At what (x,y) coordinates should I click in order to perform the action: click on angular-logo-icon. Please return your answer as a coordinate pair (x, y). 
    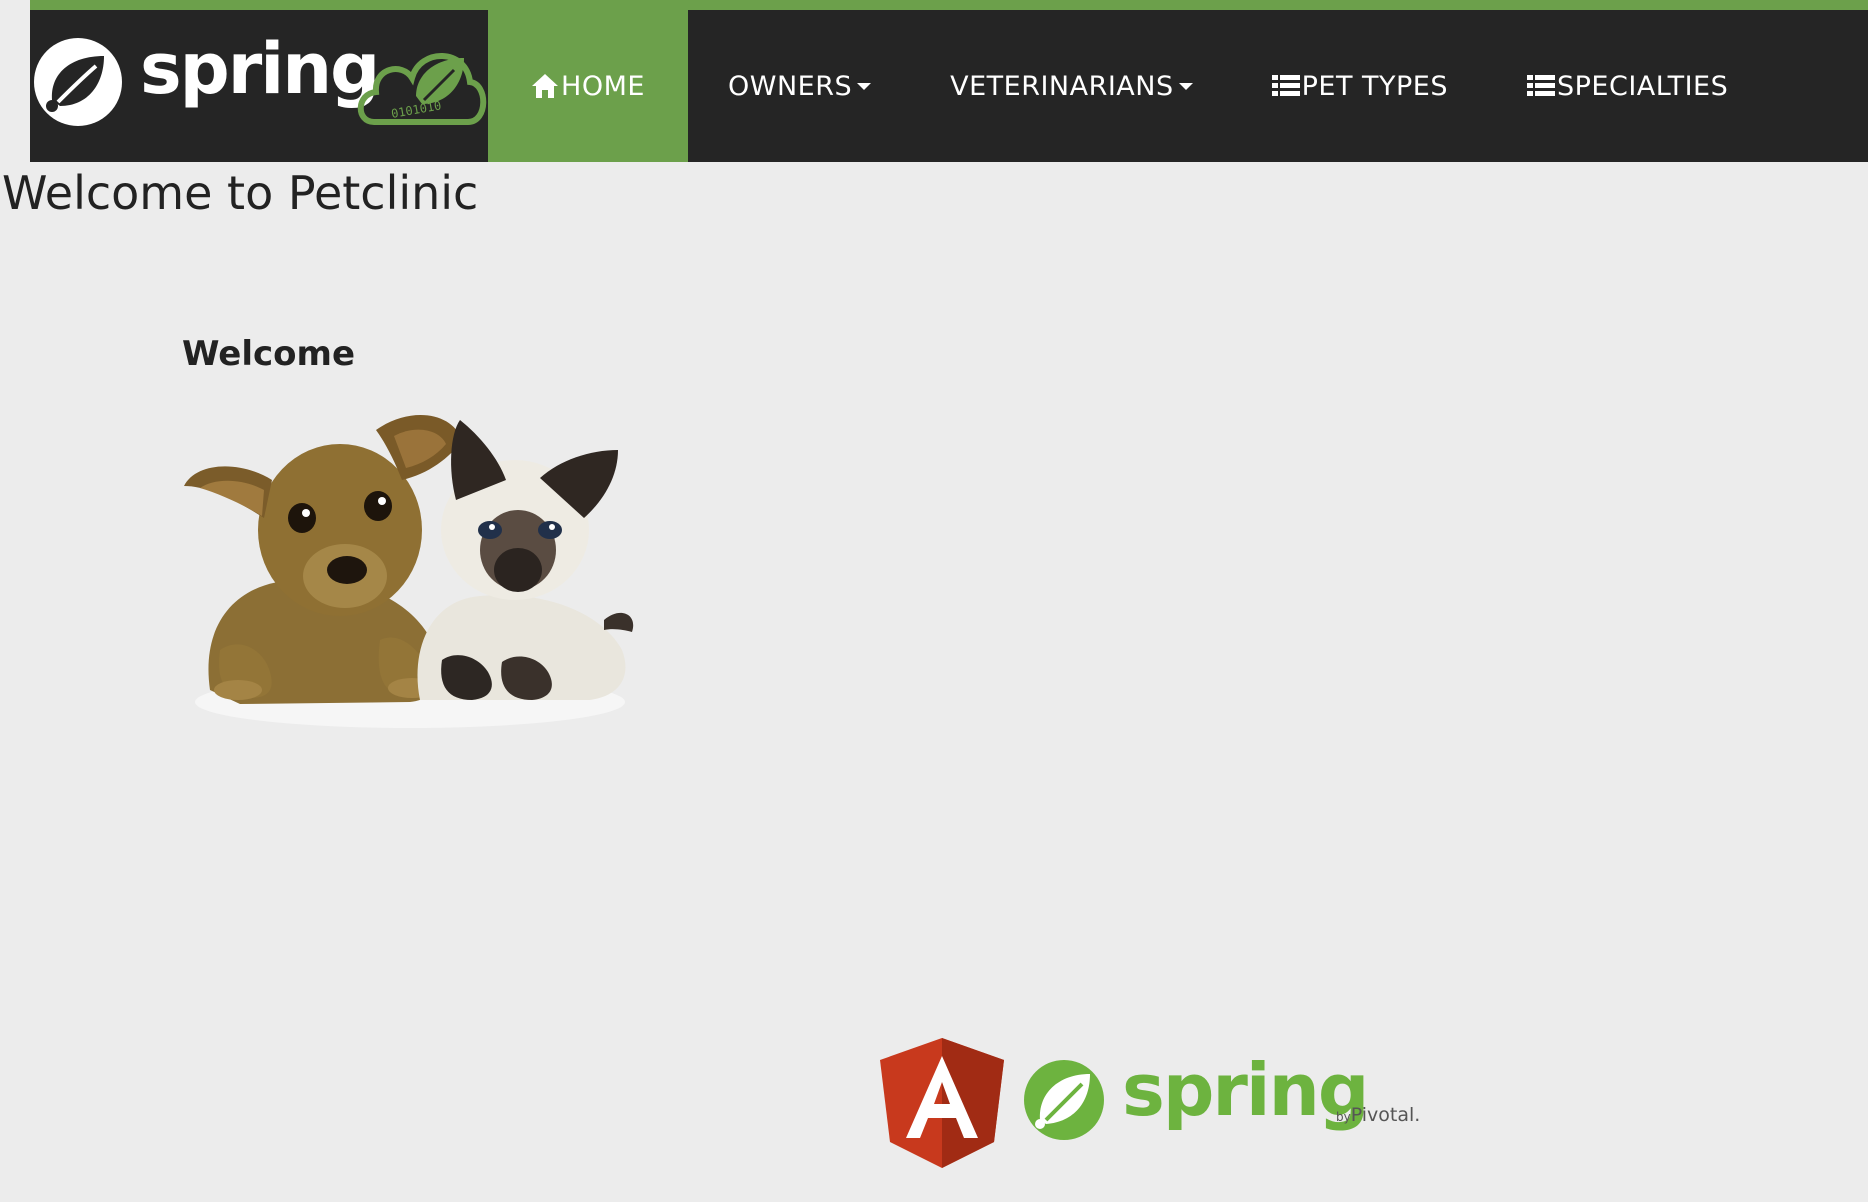
    Looking at the image, I should click on (942, 1103).